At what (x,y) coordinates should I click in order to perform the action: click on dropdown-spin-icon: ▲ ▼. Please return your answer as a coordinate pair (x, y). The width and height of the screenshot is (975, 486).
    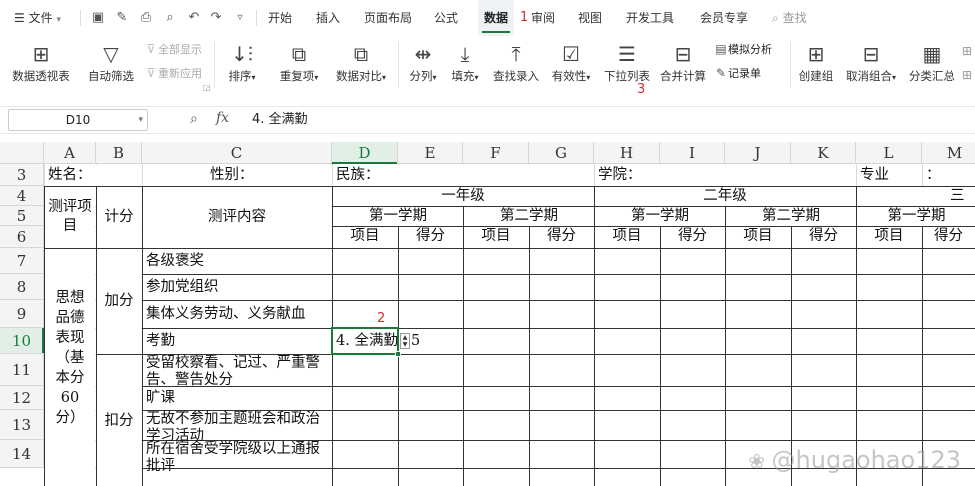
    Looking at the image, I should click on (405, 341).